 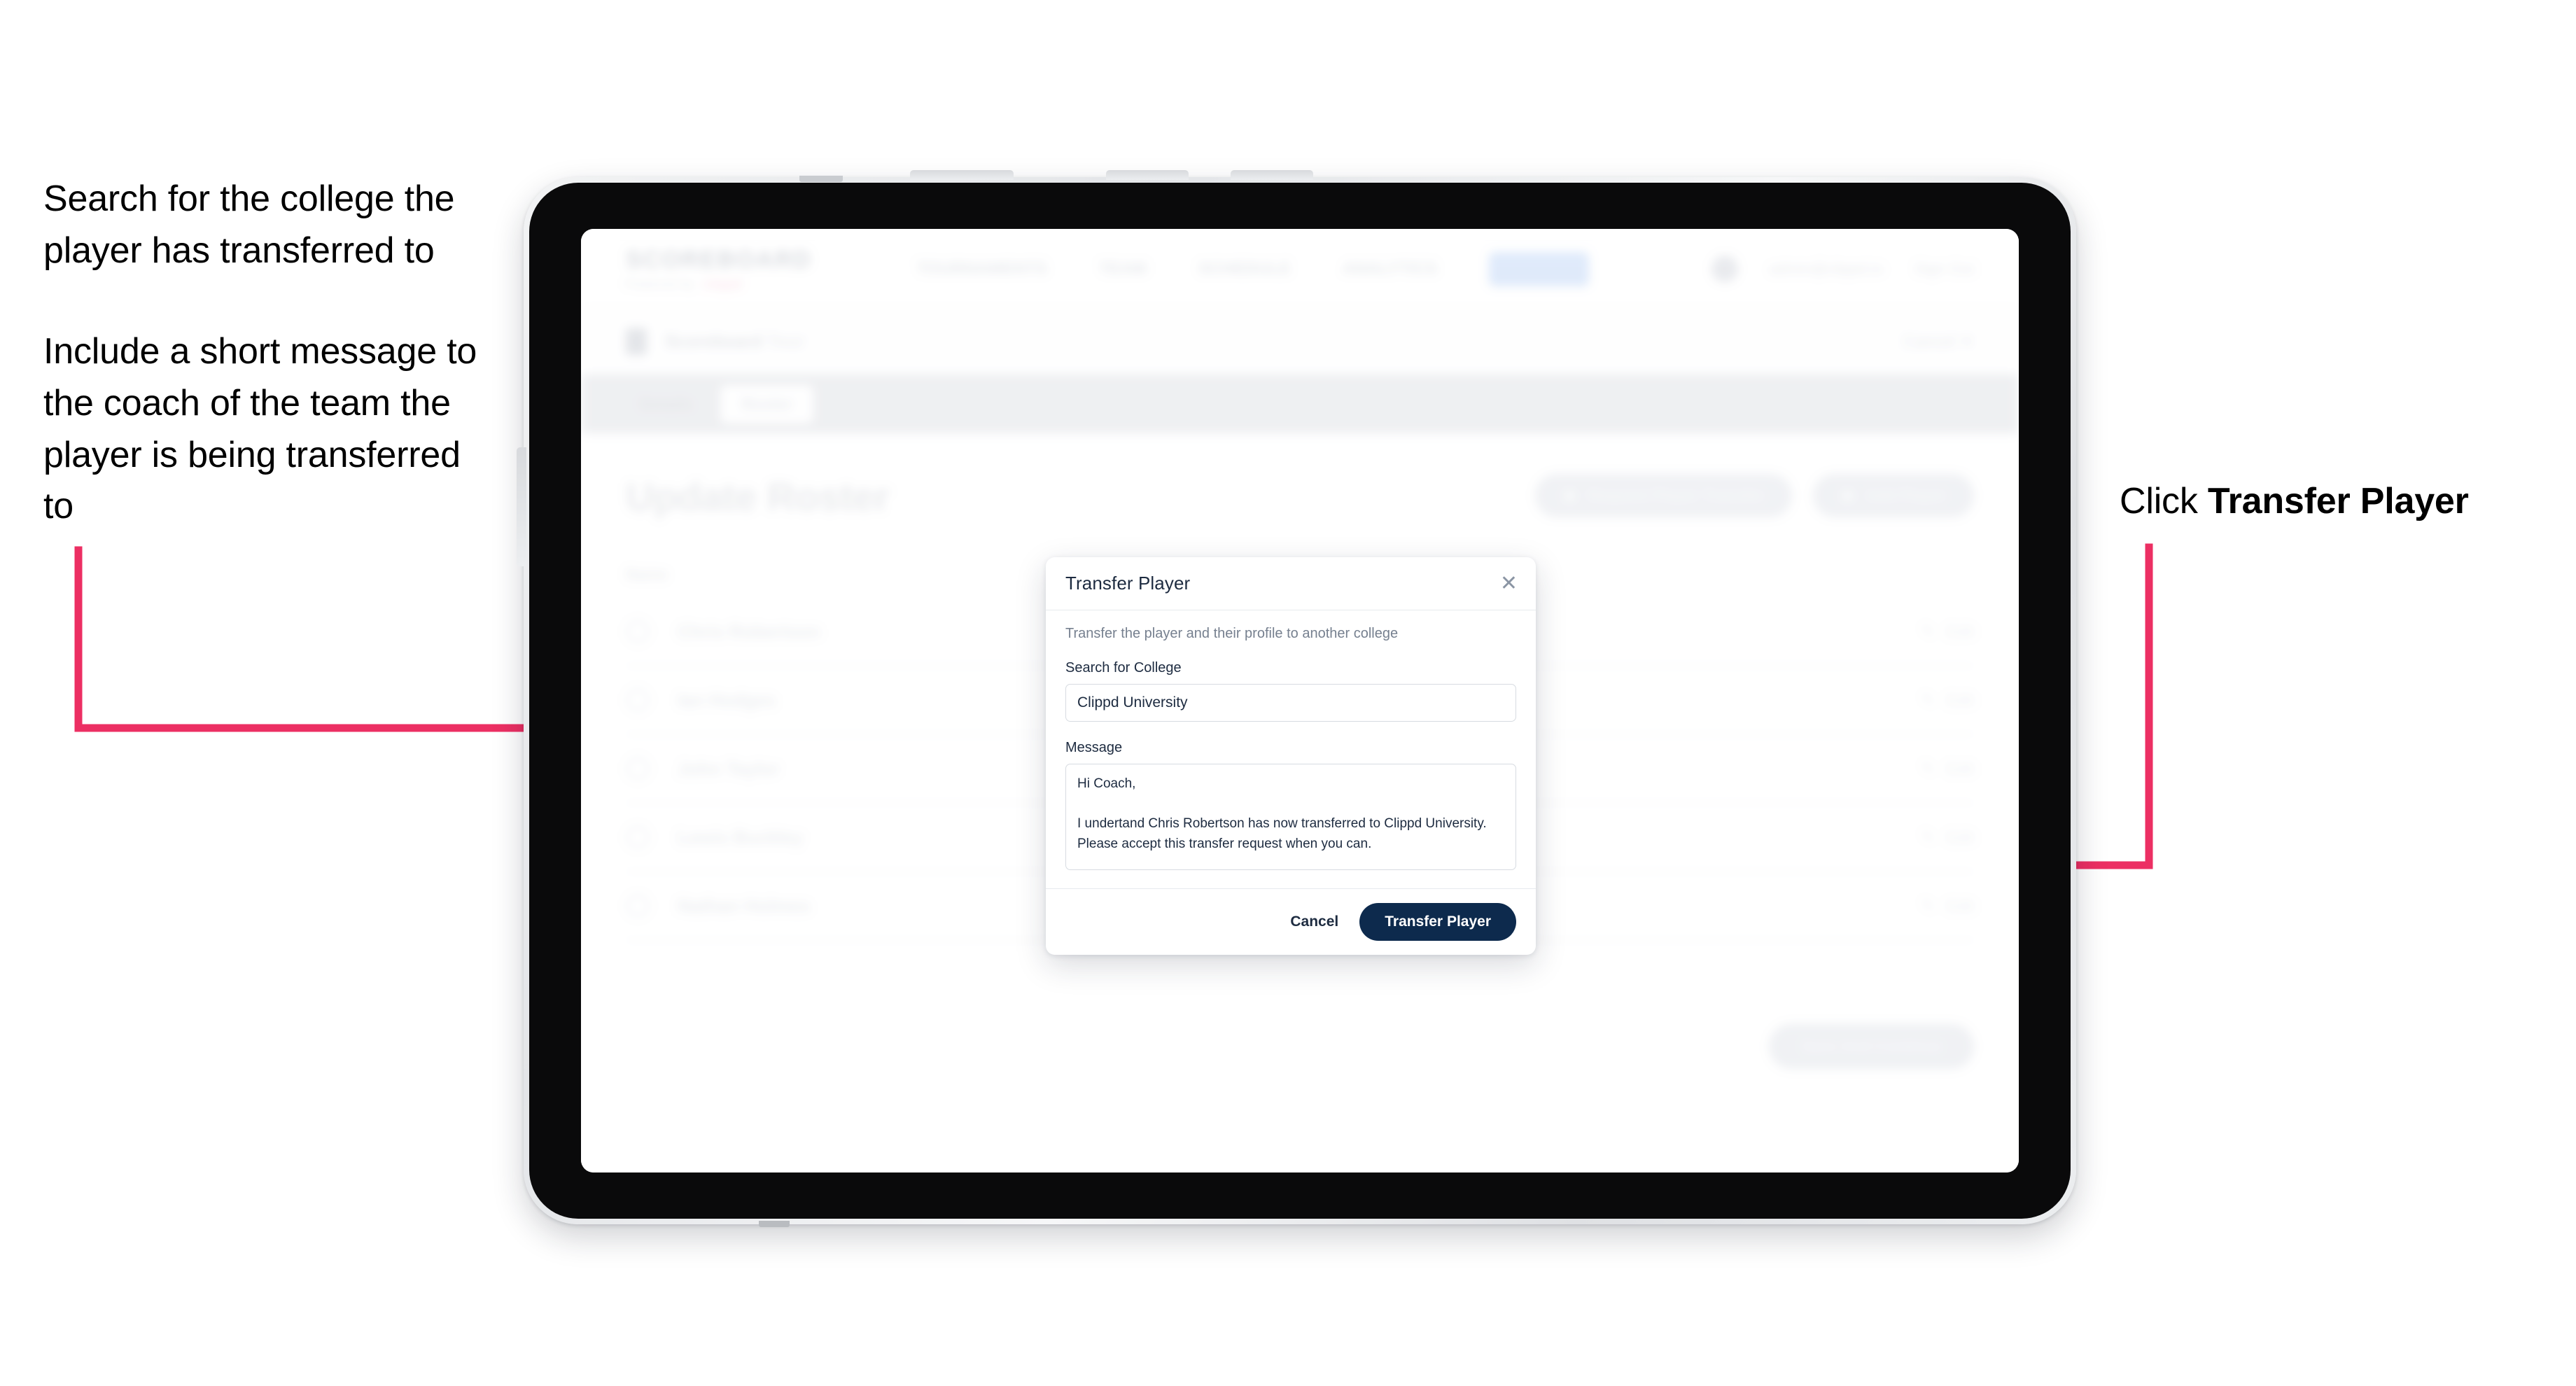 I want to click on volume-up-button, so click(x=1147, y=175).